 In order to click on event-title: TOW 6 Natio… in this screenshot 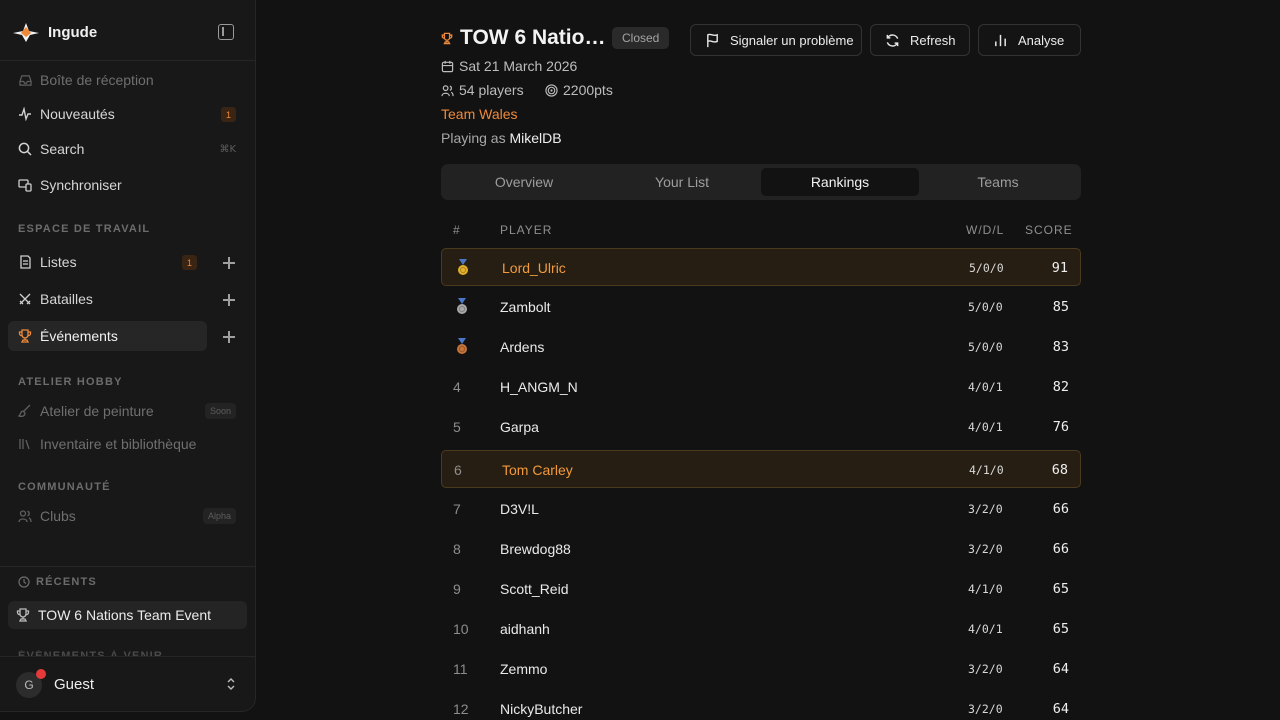, I will do `click(533, 37)`.